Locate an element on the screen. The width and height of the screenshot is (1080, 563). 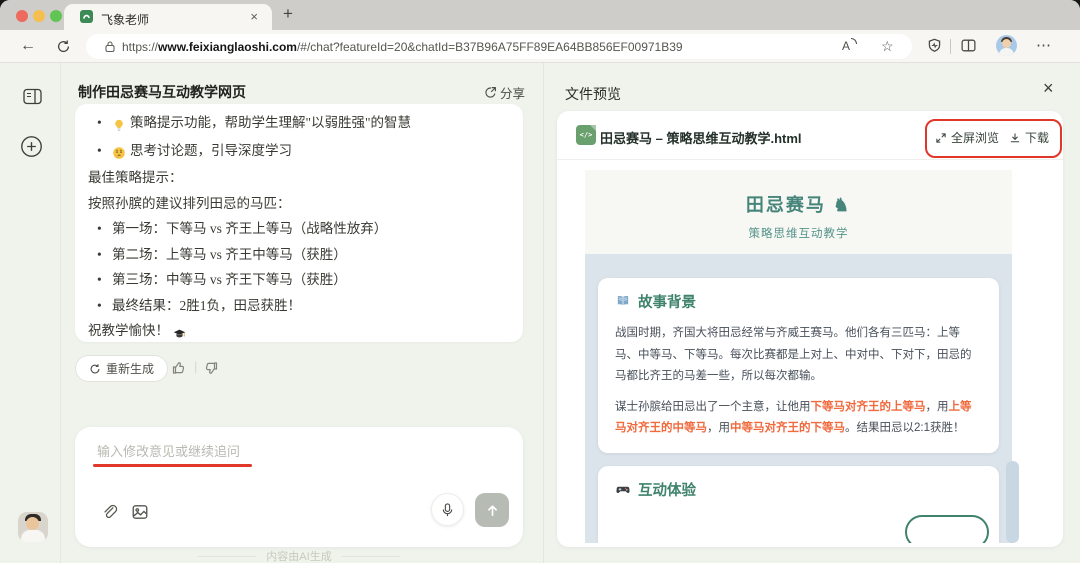
tab-strip: 飞象老师 × + is located at coordinates (540, 15).